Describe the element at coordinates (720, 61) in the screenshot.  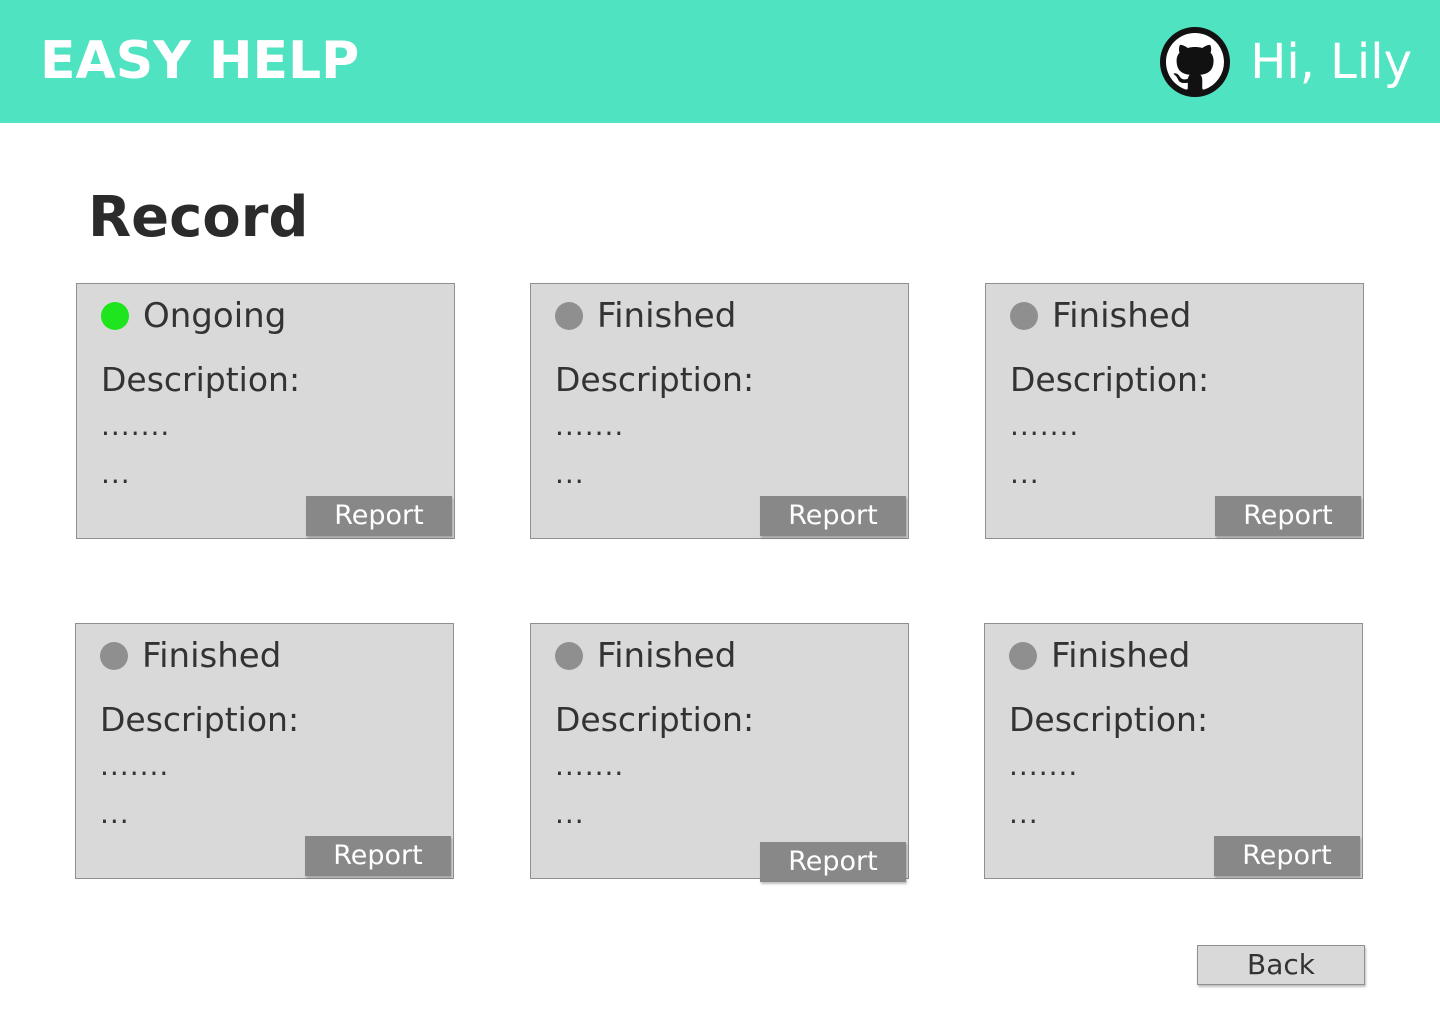
I see `app-header: EASY HELP Hi, Lily` at that location.